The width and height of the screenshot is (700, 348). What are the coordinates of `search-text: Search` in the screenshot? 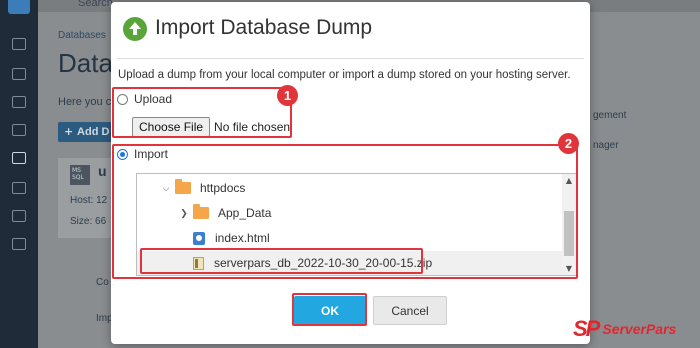 It's located at (95, 4).